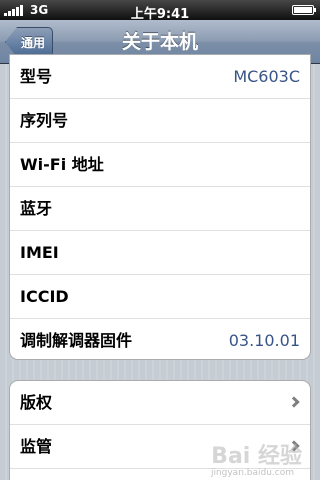 This screenshot has height=480, width=320. I want to click on row-imei: IMEI, so click(160, 253).